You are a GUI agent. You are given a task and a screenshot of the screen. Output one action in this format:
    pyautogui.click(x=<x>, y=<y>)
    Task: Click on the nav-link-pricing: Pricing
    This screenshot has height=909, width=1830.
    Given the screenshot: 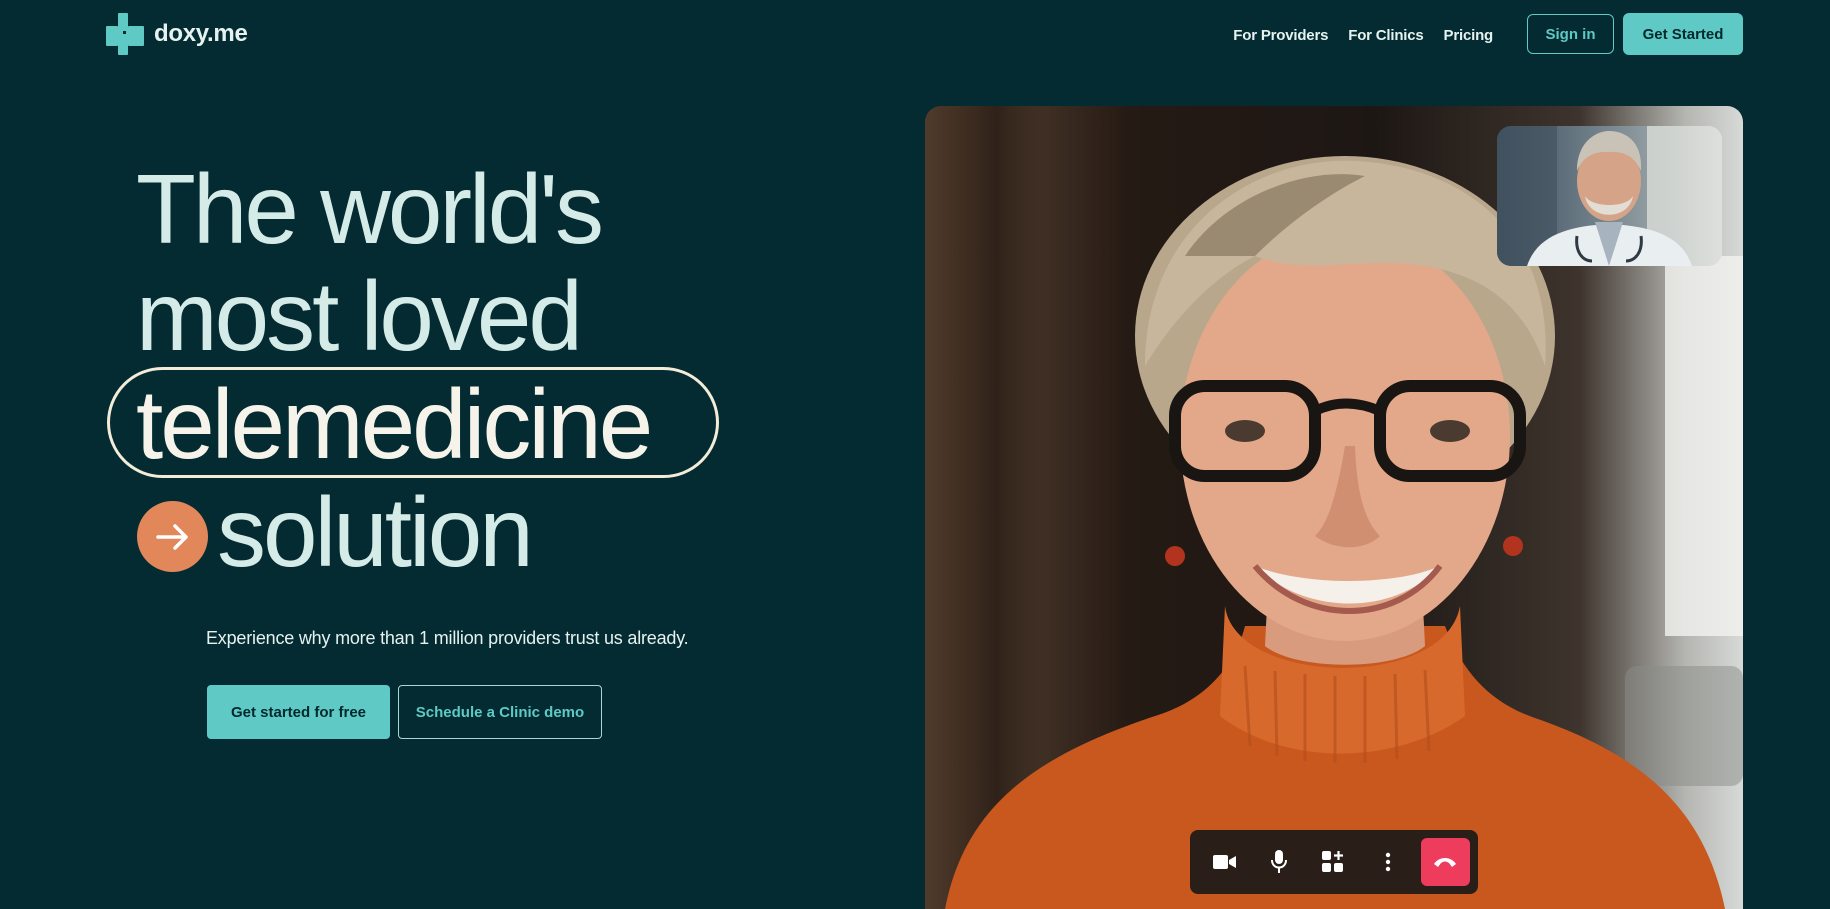 What is the action you would take?
    pyautogui.click(x=1469, y=35)
    